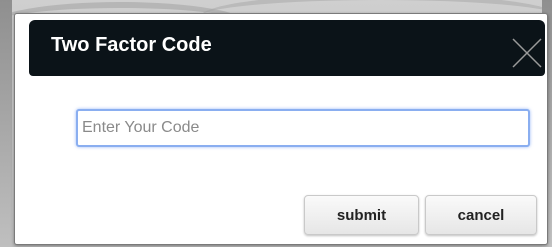  What do you see at coordinates (361, 215) in the screenshot?
I see `submit-button: submit` at bounding box center [361, 215].